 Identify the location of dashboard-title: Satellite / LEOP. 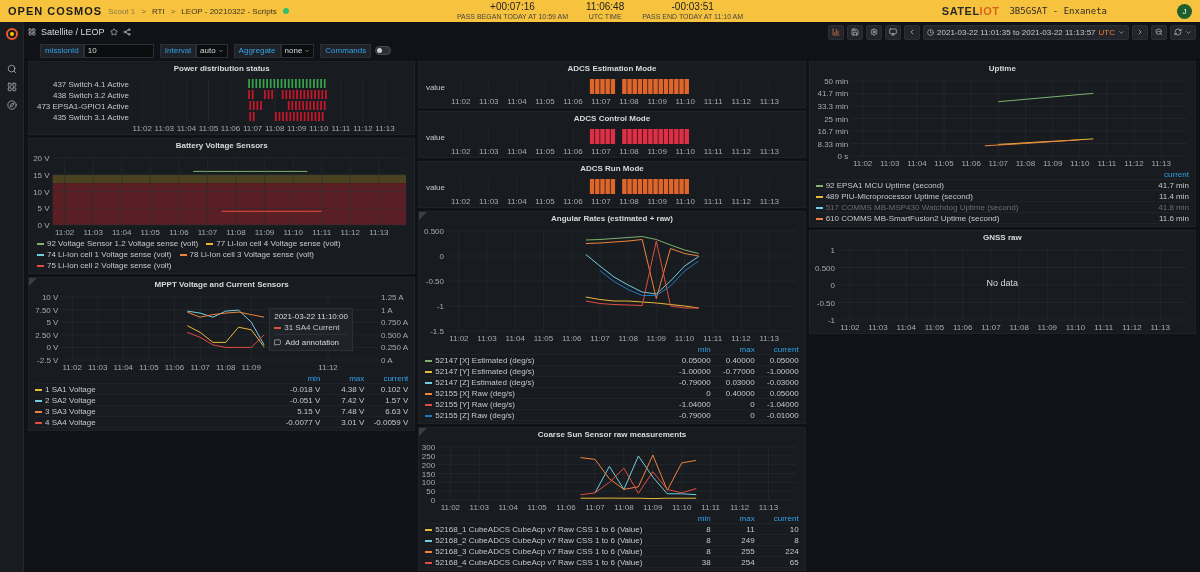
(73, 32).